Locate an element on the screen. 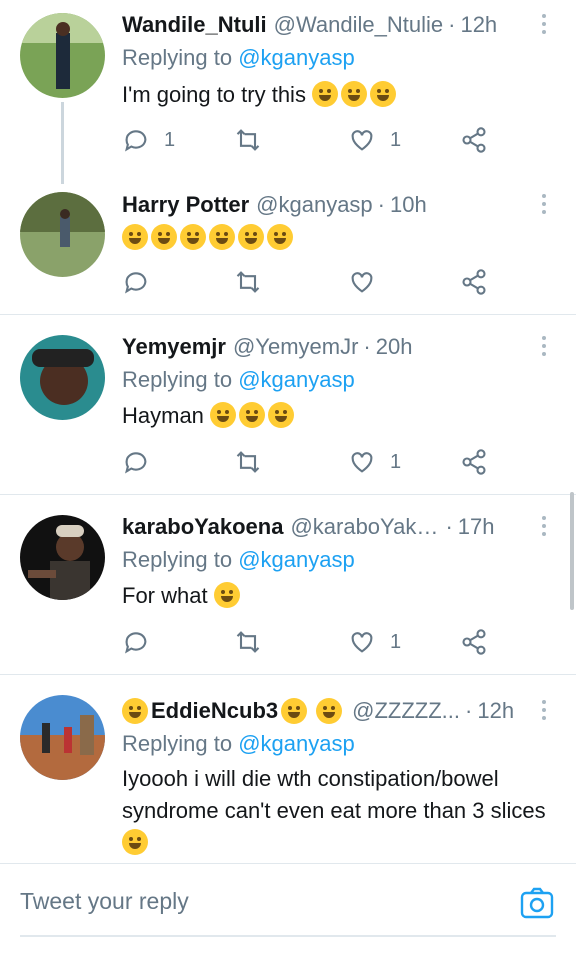 Image resolution: width=576 pixels, height=961 pixels. tweet-header: karaboYakoena @karaboYako... · 17h is located at coordinates (329, 527).